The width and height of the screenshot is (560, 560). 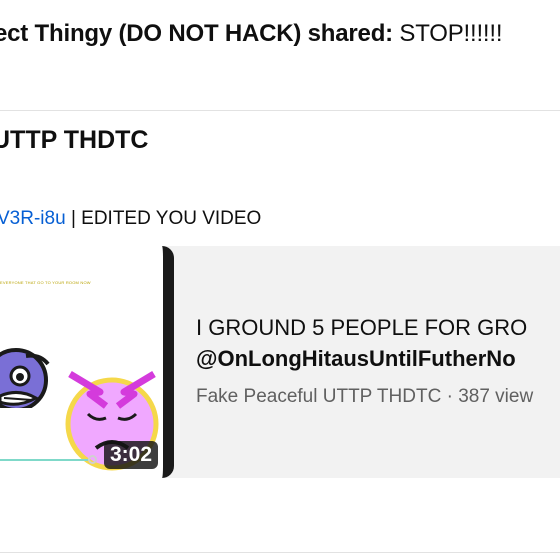 What do you see at coordinates (33, 218) in the screenshot?
I see `post-link: V3R-i8u` at bounding box center [33, 218].